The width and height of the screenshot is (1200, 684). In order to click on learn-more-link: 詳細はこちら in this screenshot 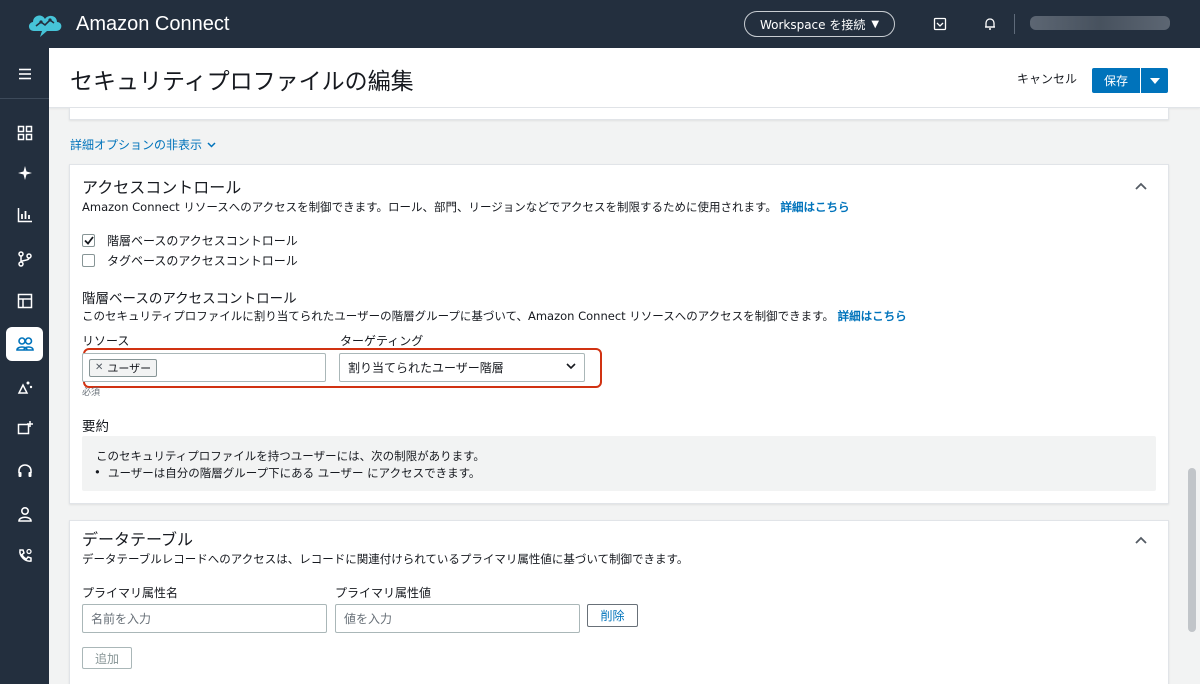, I will do `click(815, 207)`.